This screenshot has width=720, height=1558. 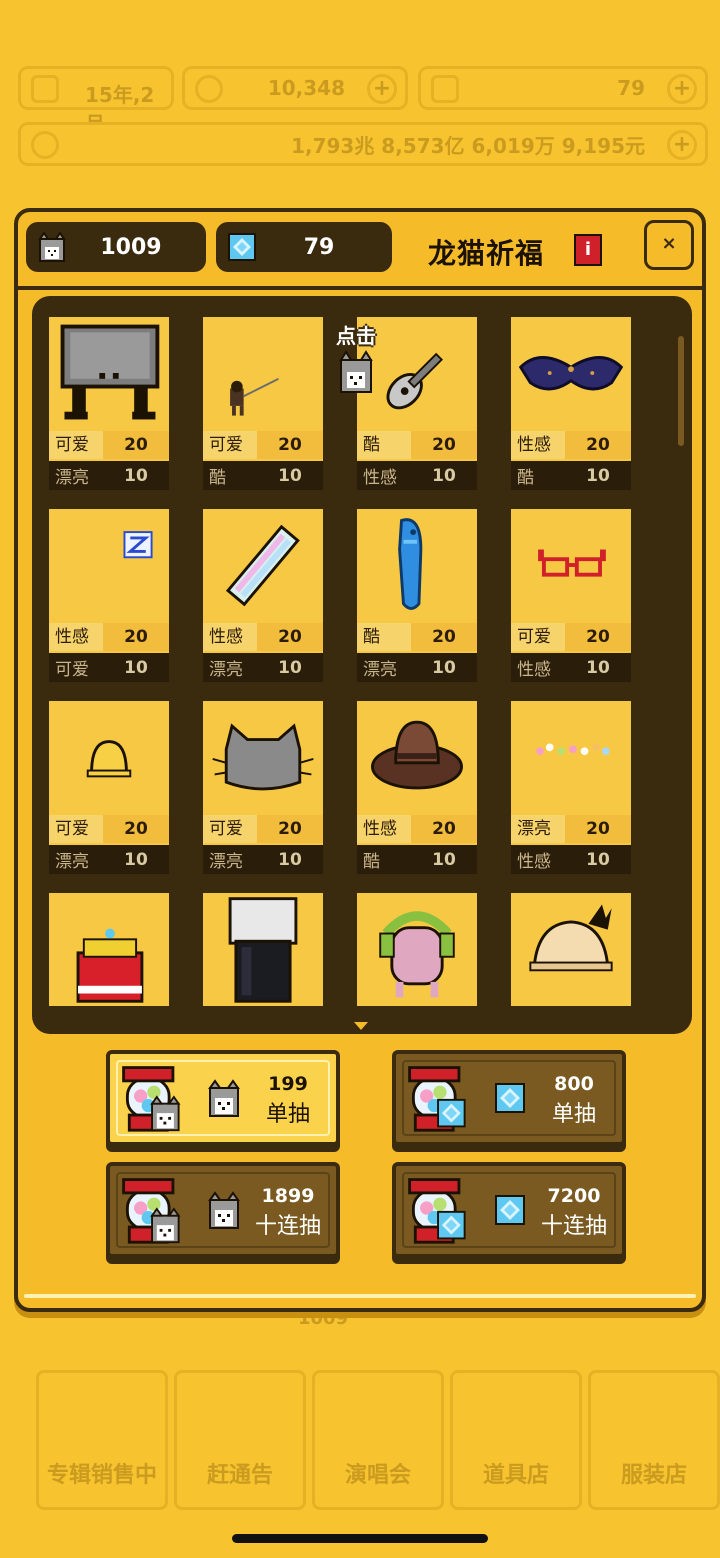 I want to click on coin-icon, so click(x=209, y=89).